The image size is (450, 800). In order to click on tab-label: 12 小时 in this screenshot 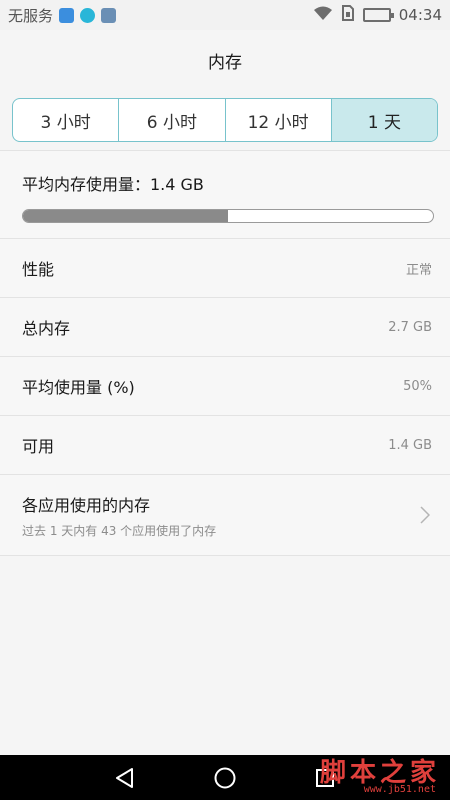, I will do `click(278, 122)`.